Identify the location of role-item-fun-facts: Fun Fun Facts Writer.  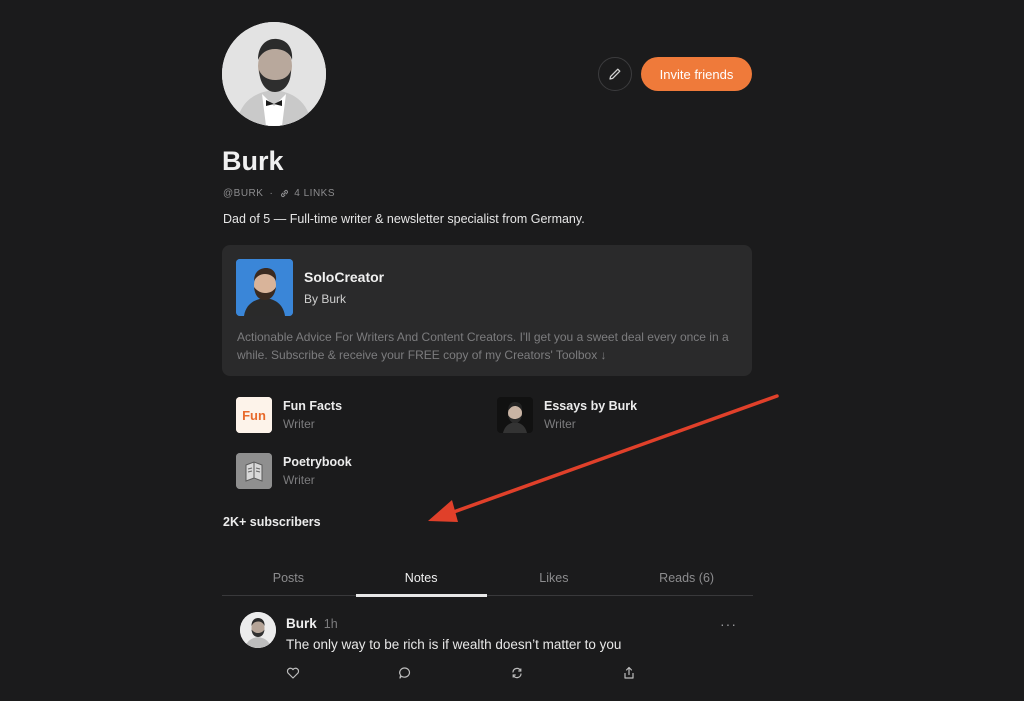
(289, 415).